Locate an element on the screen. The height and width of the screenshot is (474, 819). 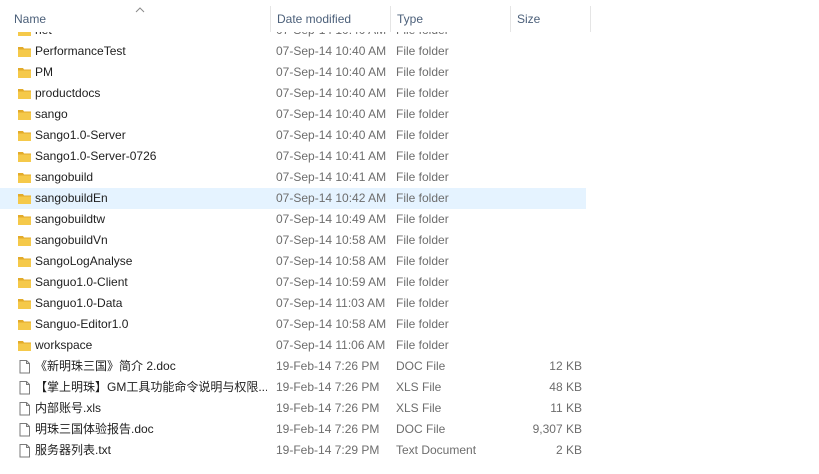
file-row: 内部账号.xls 19-Feb-14 7:26 PM XLS File 11 KB is located at coordinates (293, 408).